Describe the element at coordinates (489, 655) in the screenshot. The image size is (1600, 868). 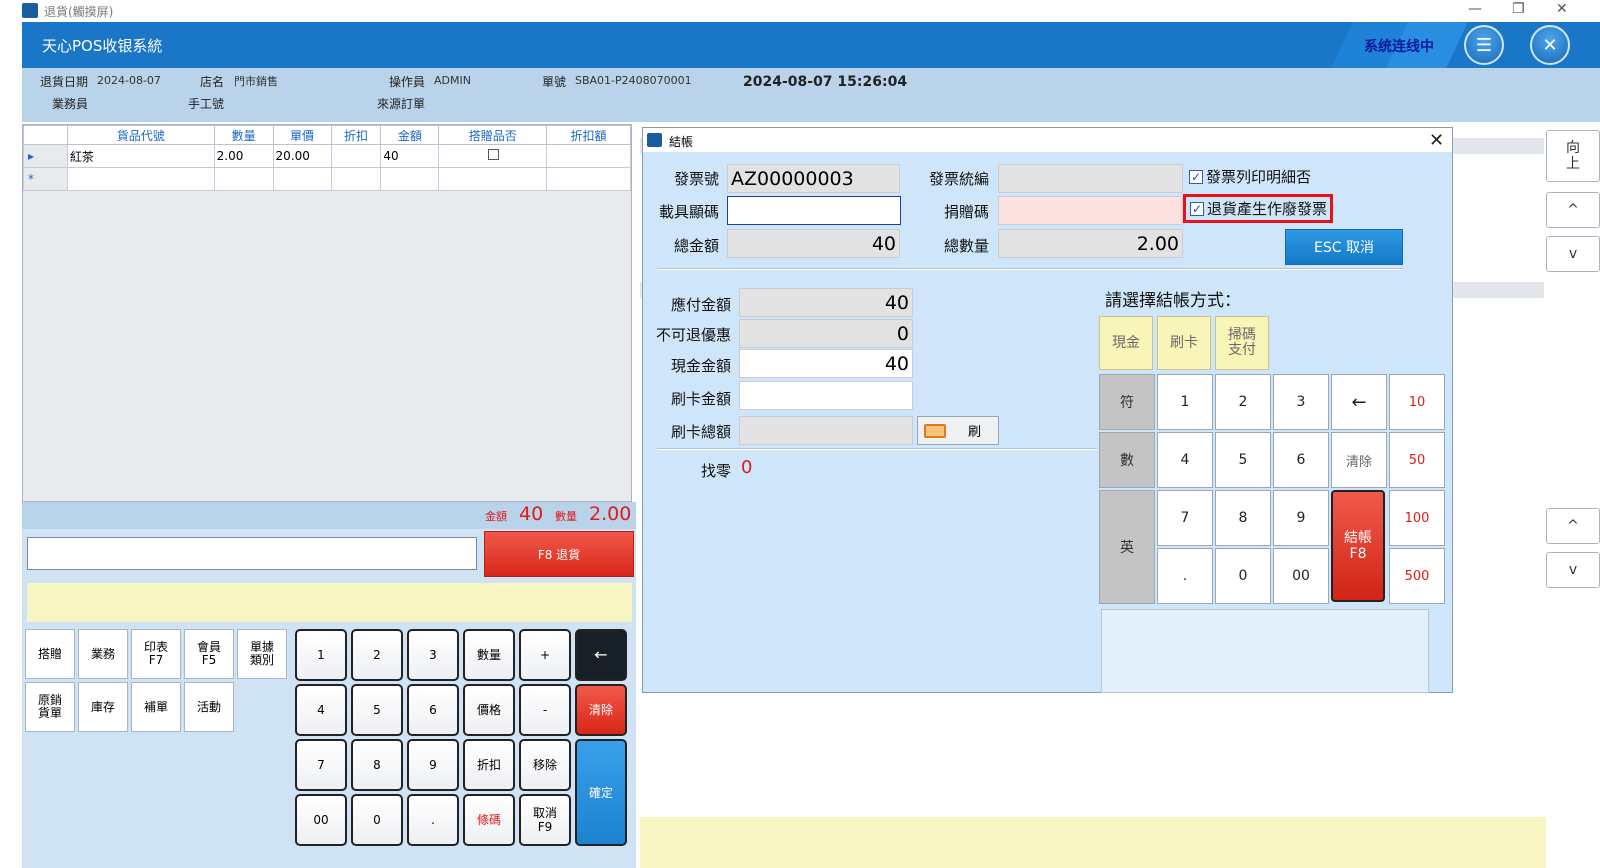
I see `quantity-key: 數量` at that location.